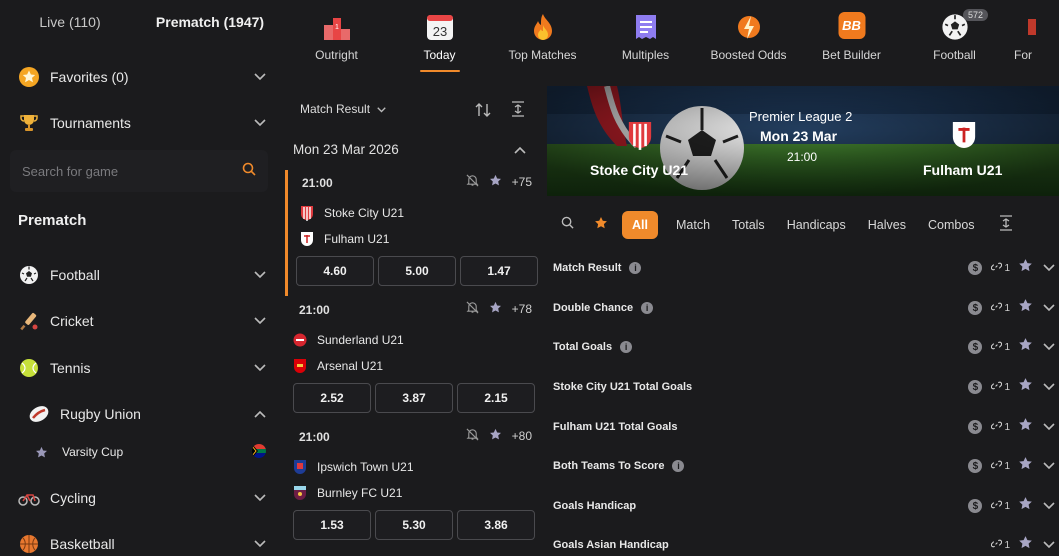 Image resolution: width=1059 pixels, height=556 pixels. What do you see at coordinates (499, 271) in the screenshot?
I see `odd-away-button: 1.47` at bounding box center [499, 271].